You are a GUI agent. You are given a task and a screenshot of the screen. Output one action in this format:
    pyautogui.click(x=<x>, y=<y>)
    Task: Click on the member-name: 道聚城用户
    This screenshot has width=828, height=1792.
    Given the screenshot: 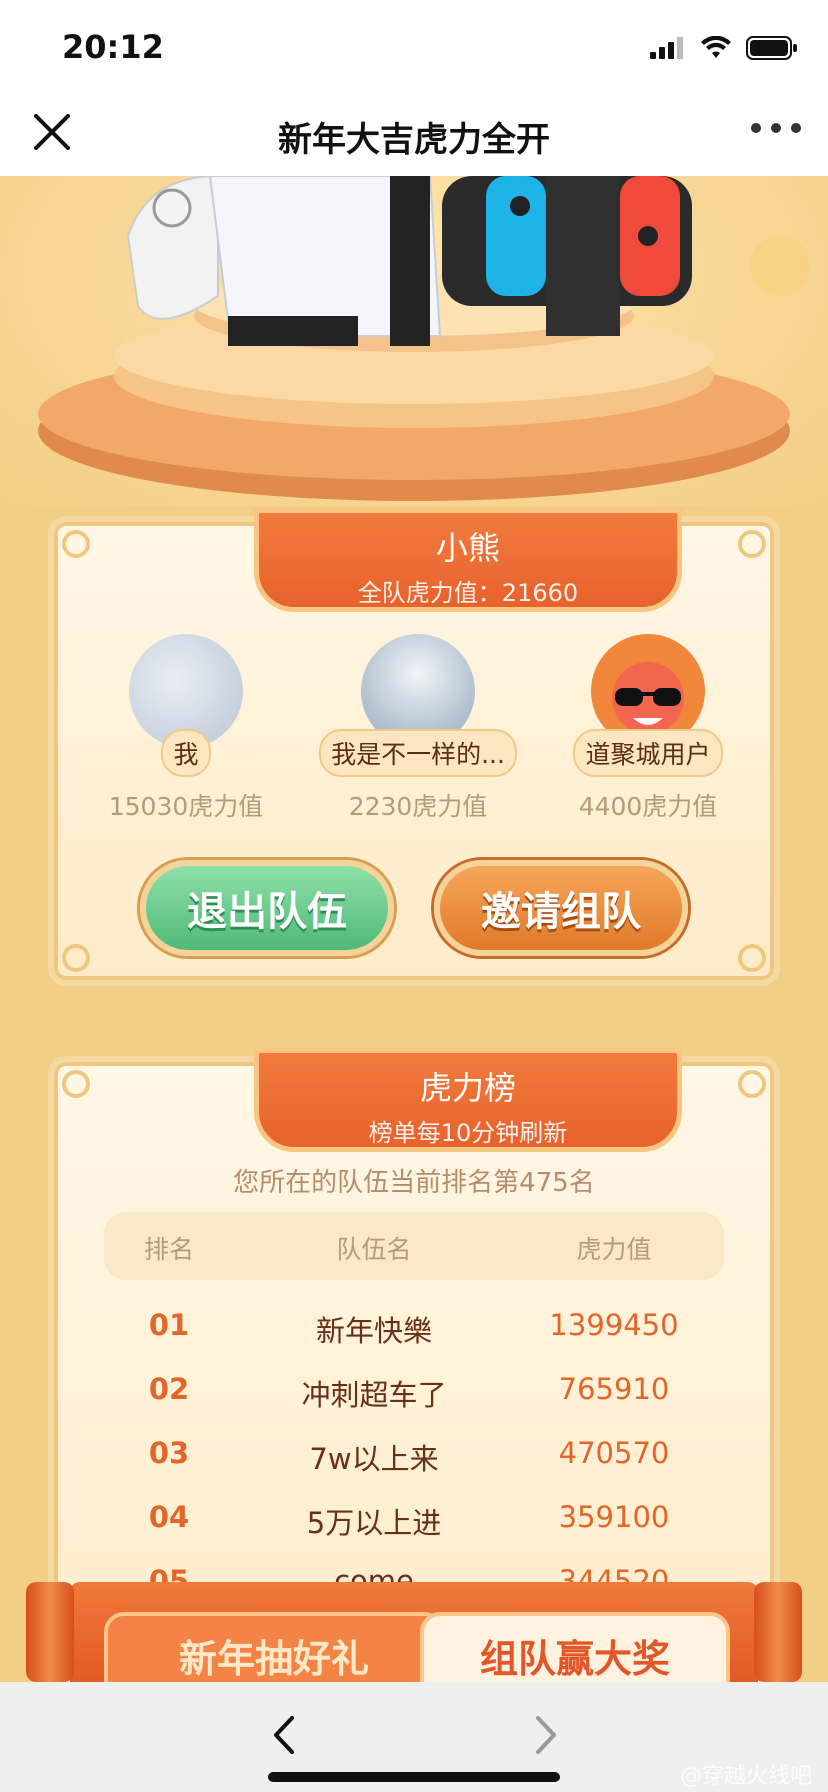 What is the action you would take?
    pyautogui.click(x=648, y=753)
    